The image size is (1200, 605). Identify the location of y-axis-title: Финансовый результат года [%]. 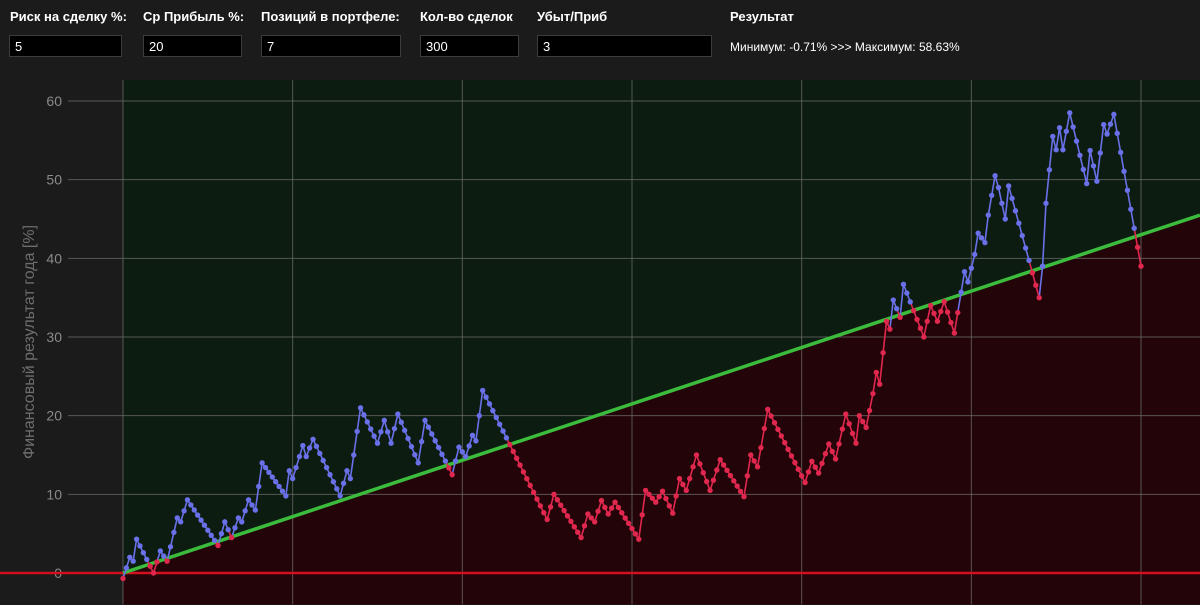
(29, 342).